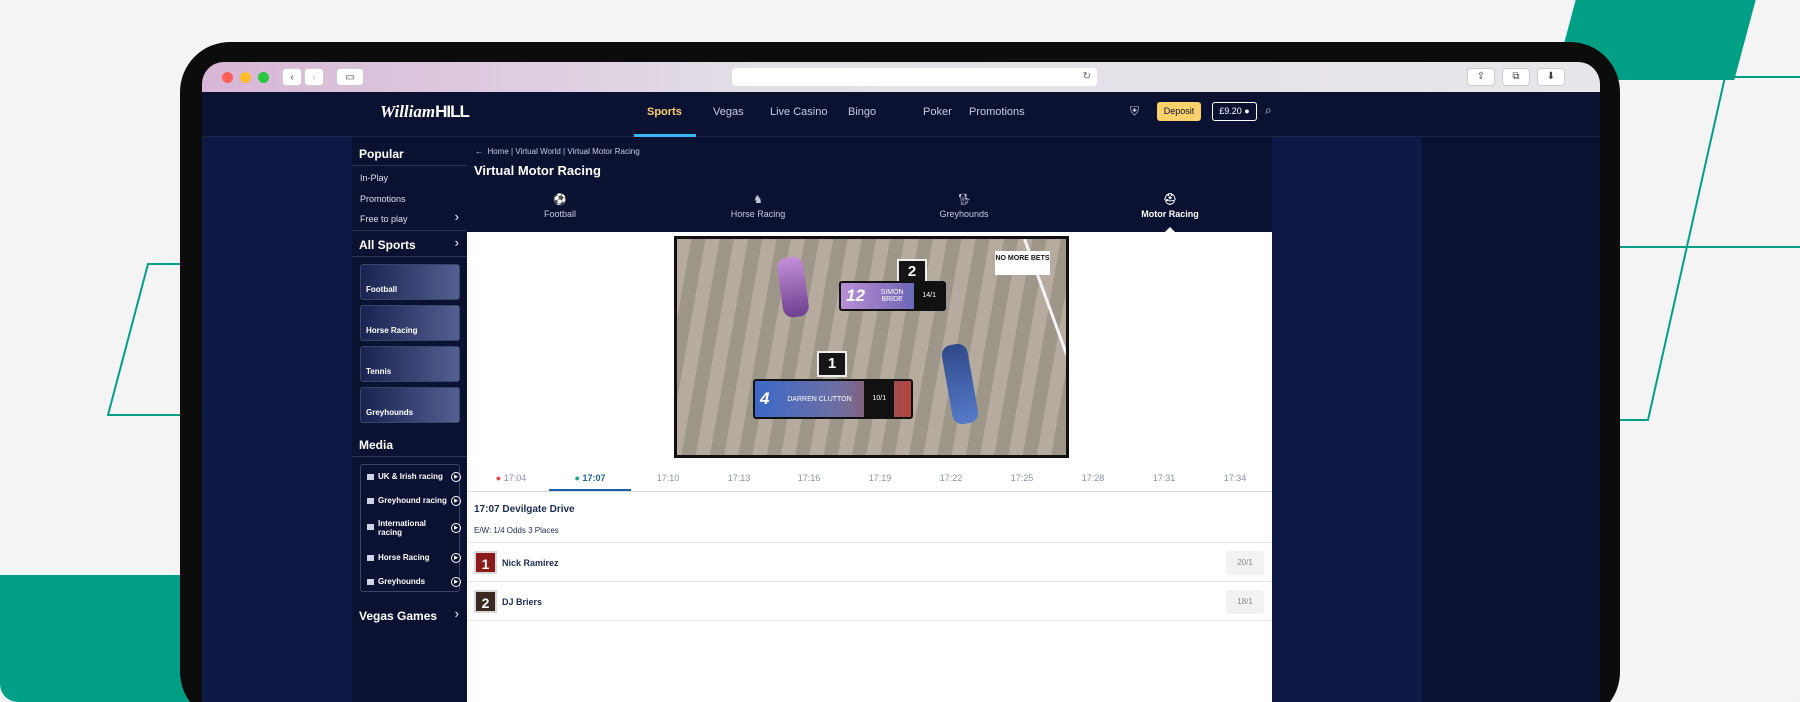 The width and height of the screenshot is (1800, 702). Describe the element at coordinates (384, 219) in the screenshot. I see `sidebar-item-free-to-play: Free to play` at that location.